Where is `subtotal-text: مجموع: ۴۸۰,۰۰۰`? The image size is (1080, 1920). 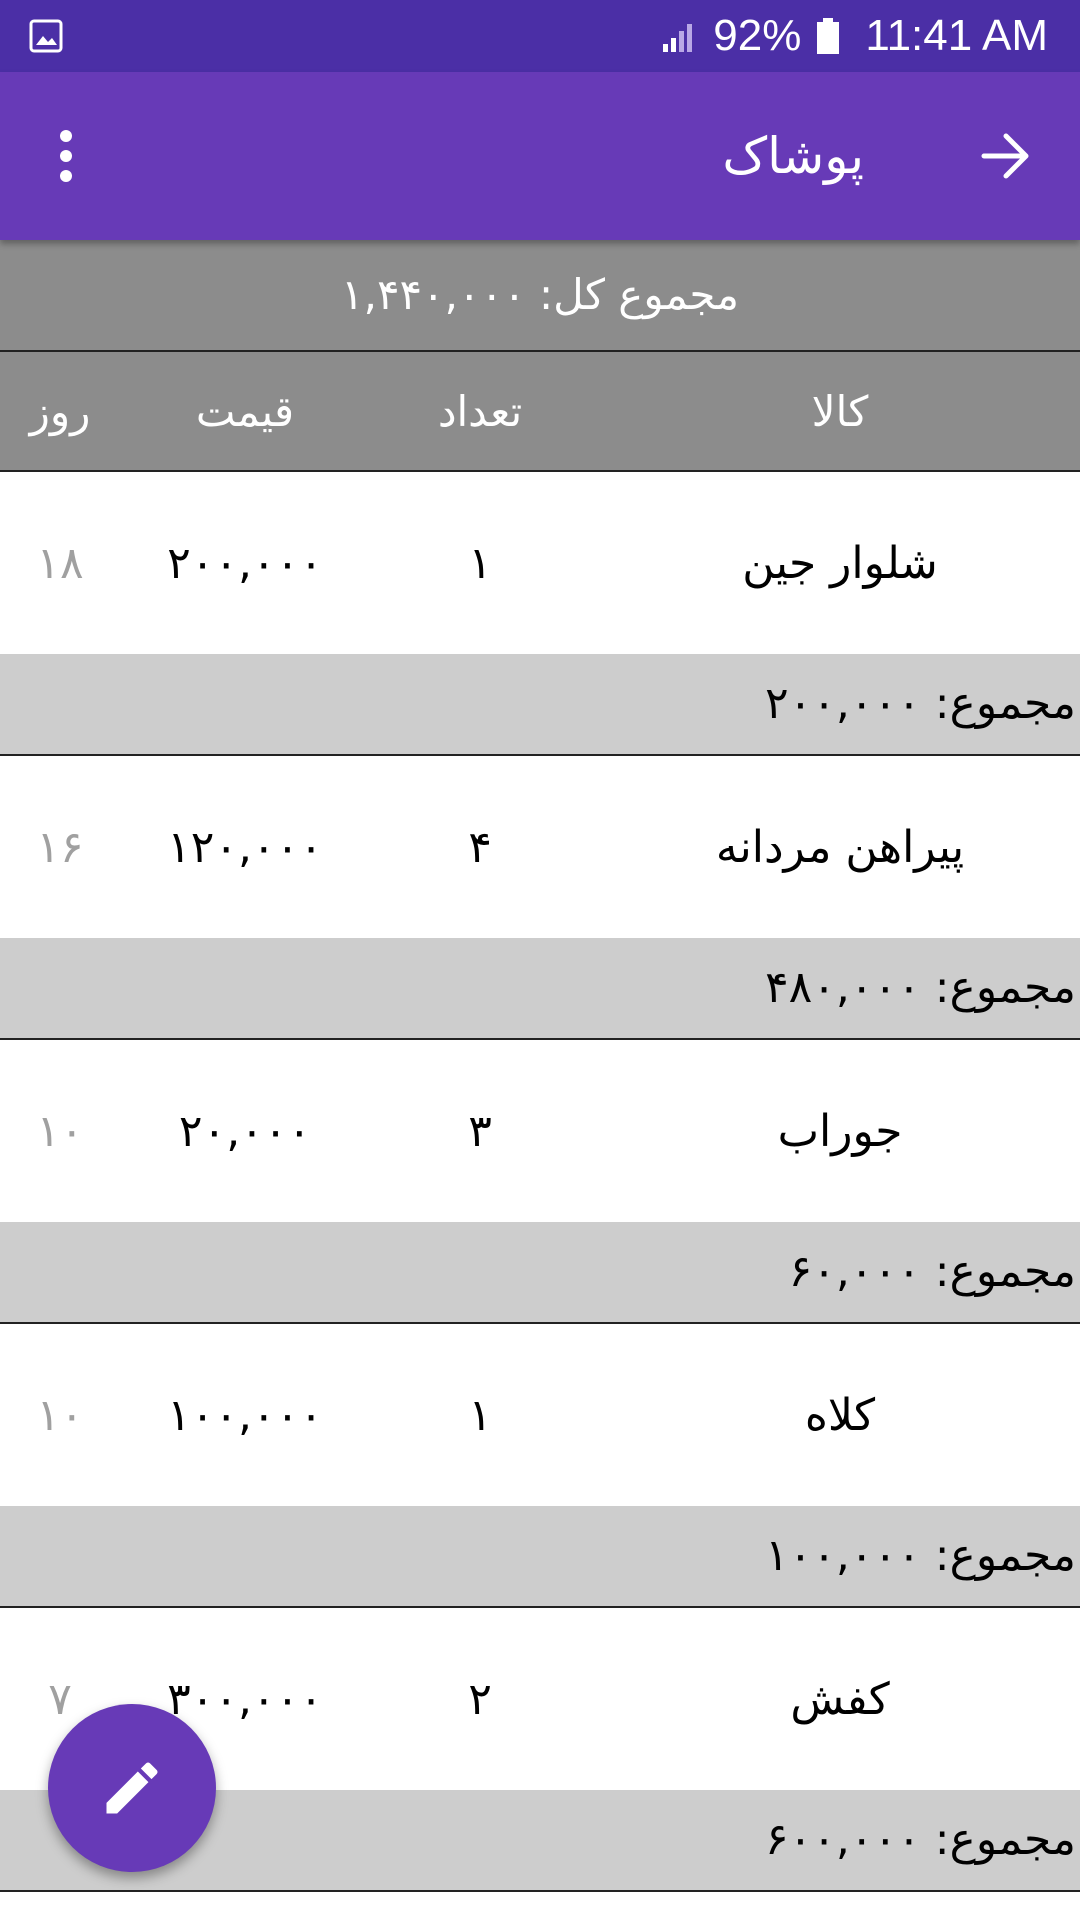
subtotal-text: مجموع: ۴۸۰,۰۰۰ is located at coordinates (920, 987).